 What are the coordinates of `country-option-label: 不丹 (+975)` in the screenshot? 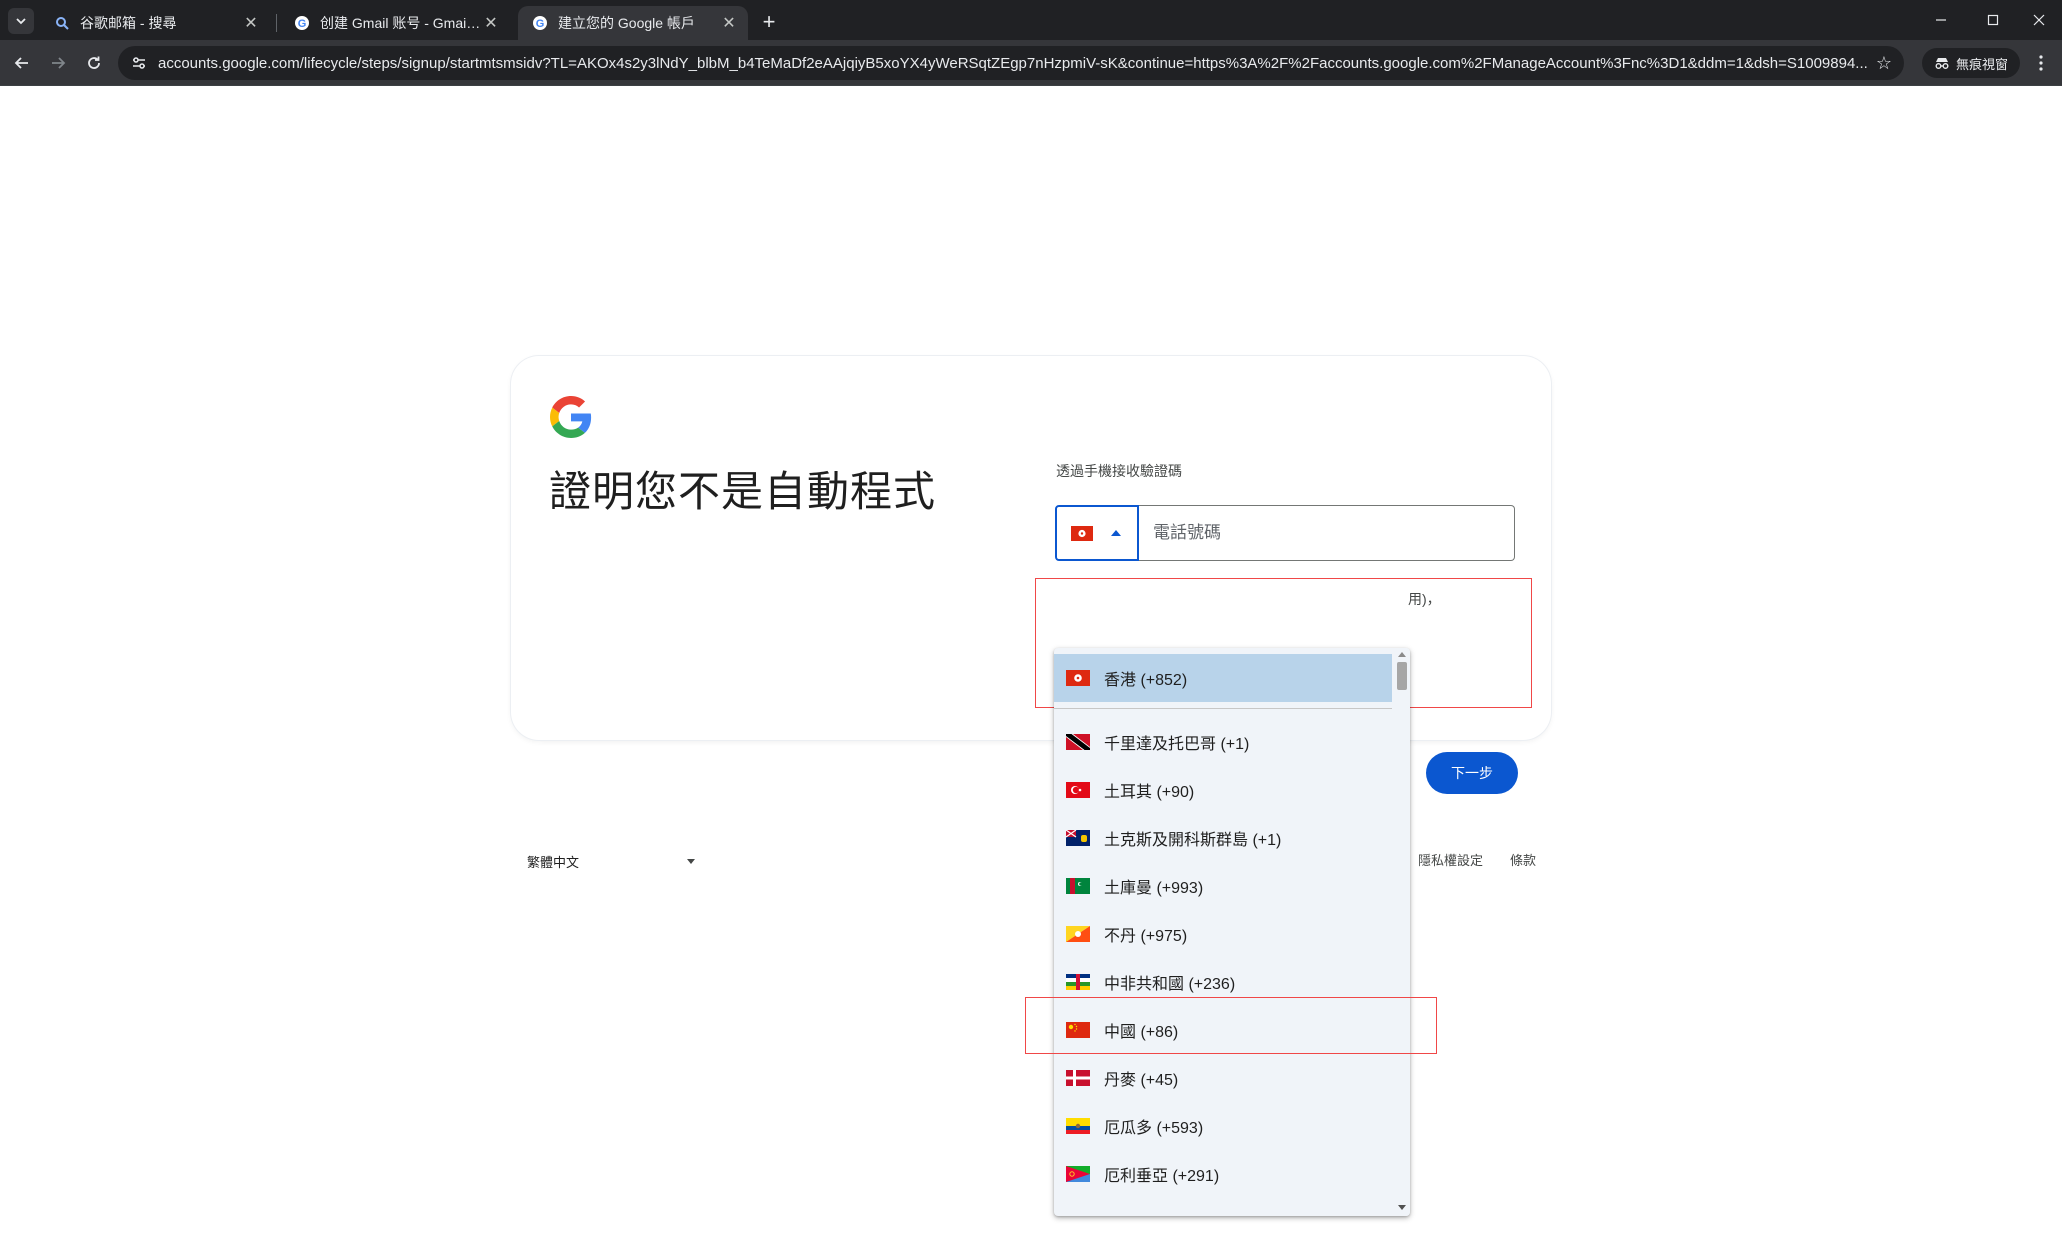 It's located at (1146, 936).